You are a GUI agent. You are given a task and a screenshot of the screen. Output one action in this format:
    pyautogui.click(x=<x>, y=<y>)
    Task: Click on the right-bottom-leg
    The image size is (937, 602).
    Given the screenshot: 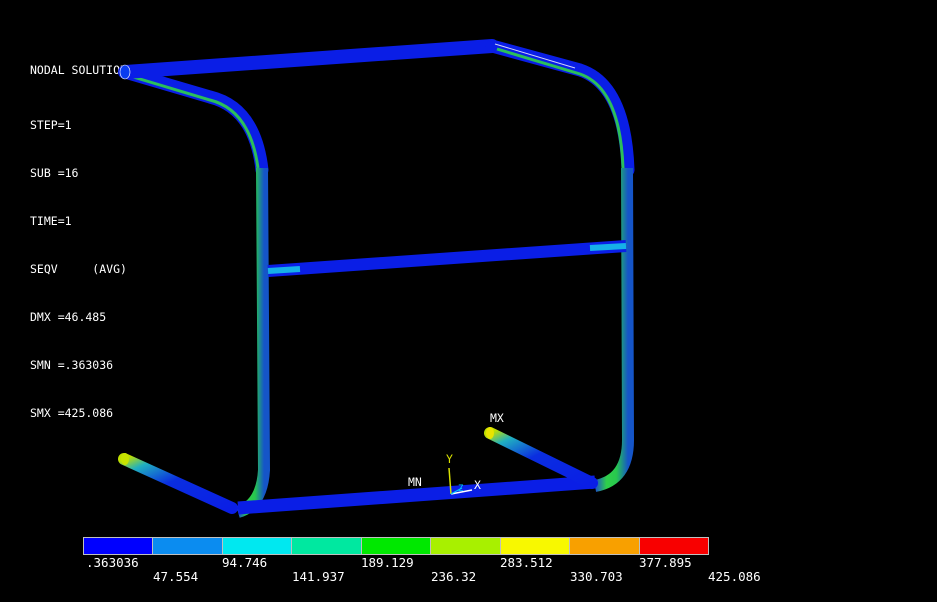 What is the action you would take?
    pyautogui.click(x=541, y=458)
    